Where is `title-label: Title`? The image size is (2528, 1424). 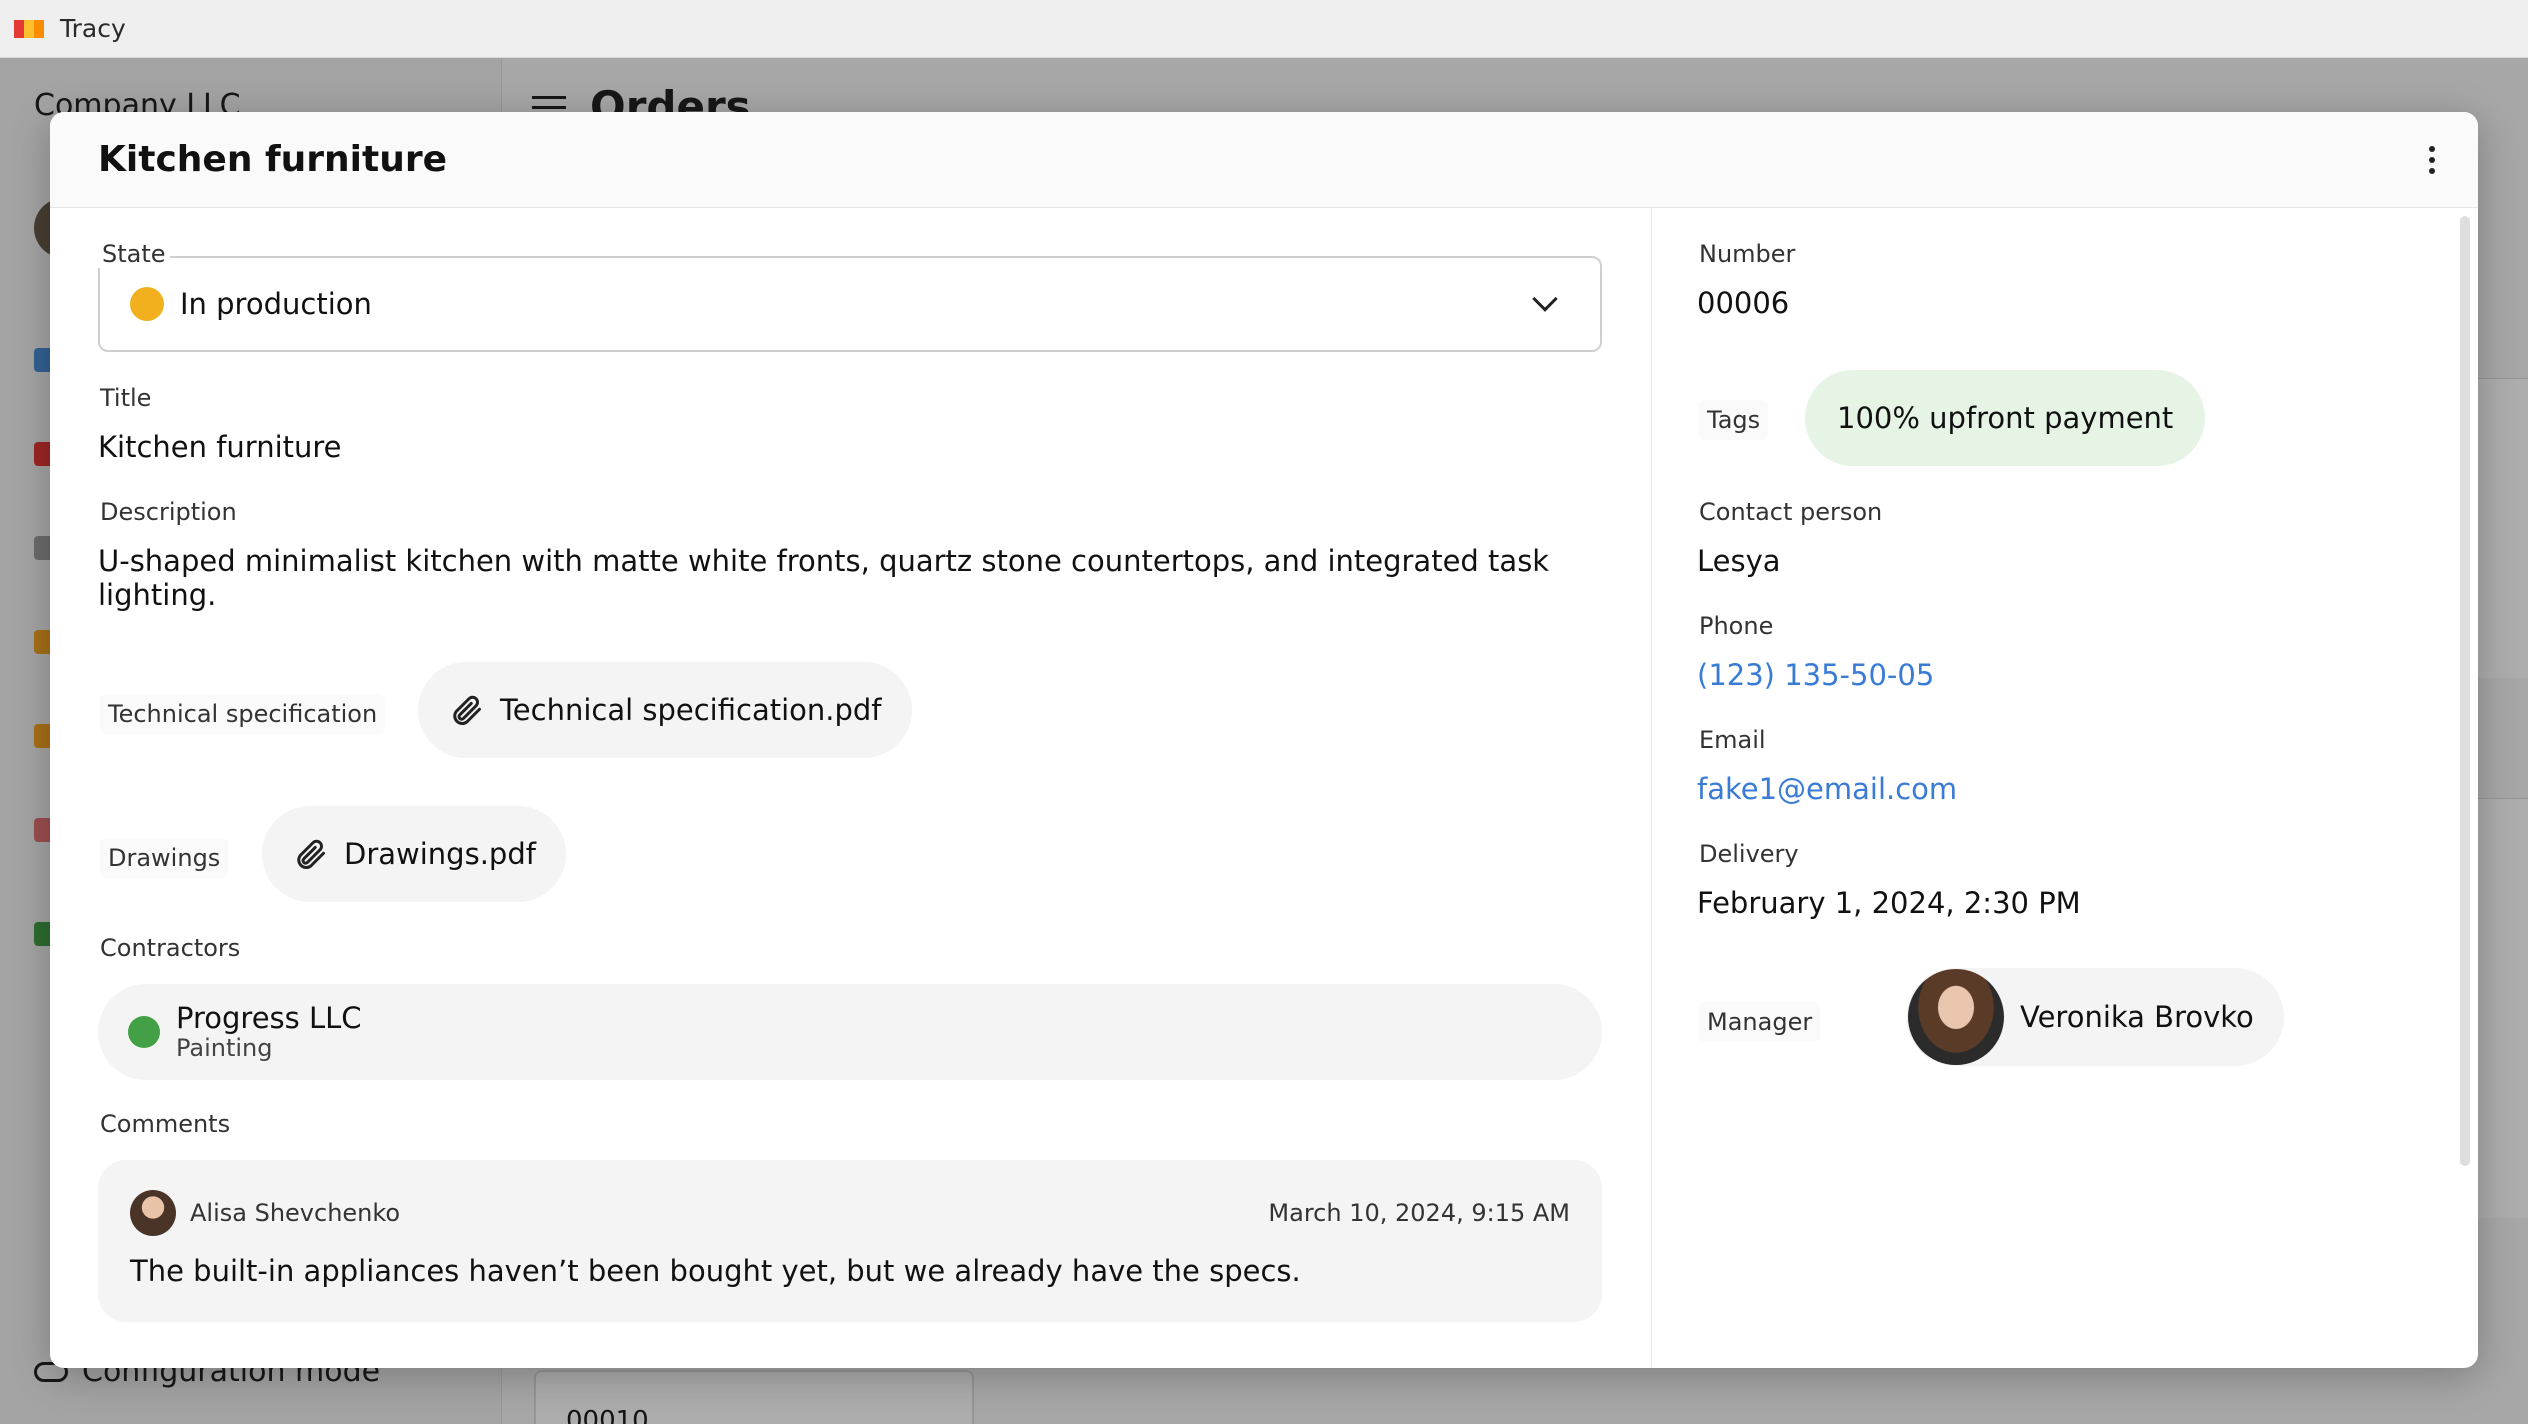 title-label: Title is located at coordinates (126, 398).